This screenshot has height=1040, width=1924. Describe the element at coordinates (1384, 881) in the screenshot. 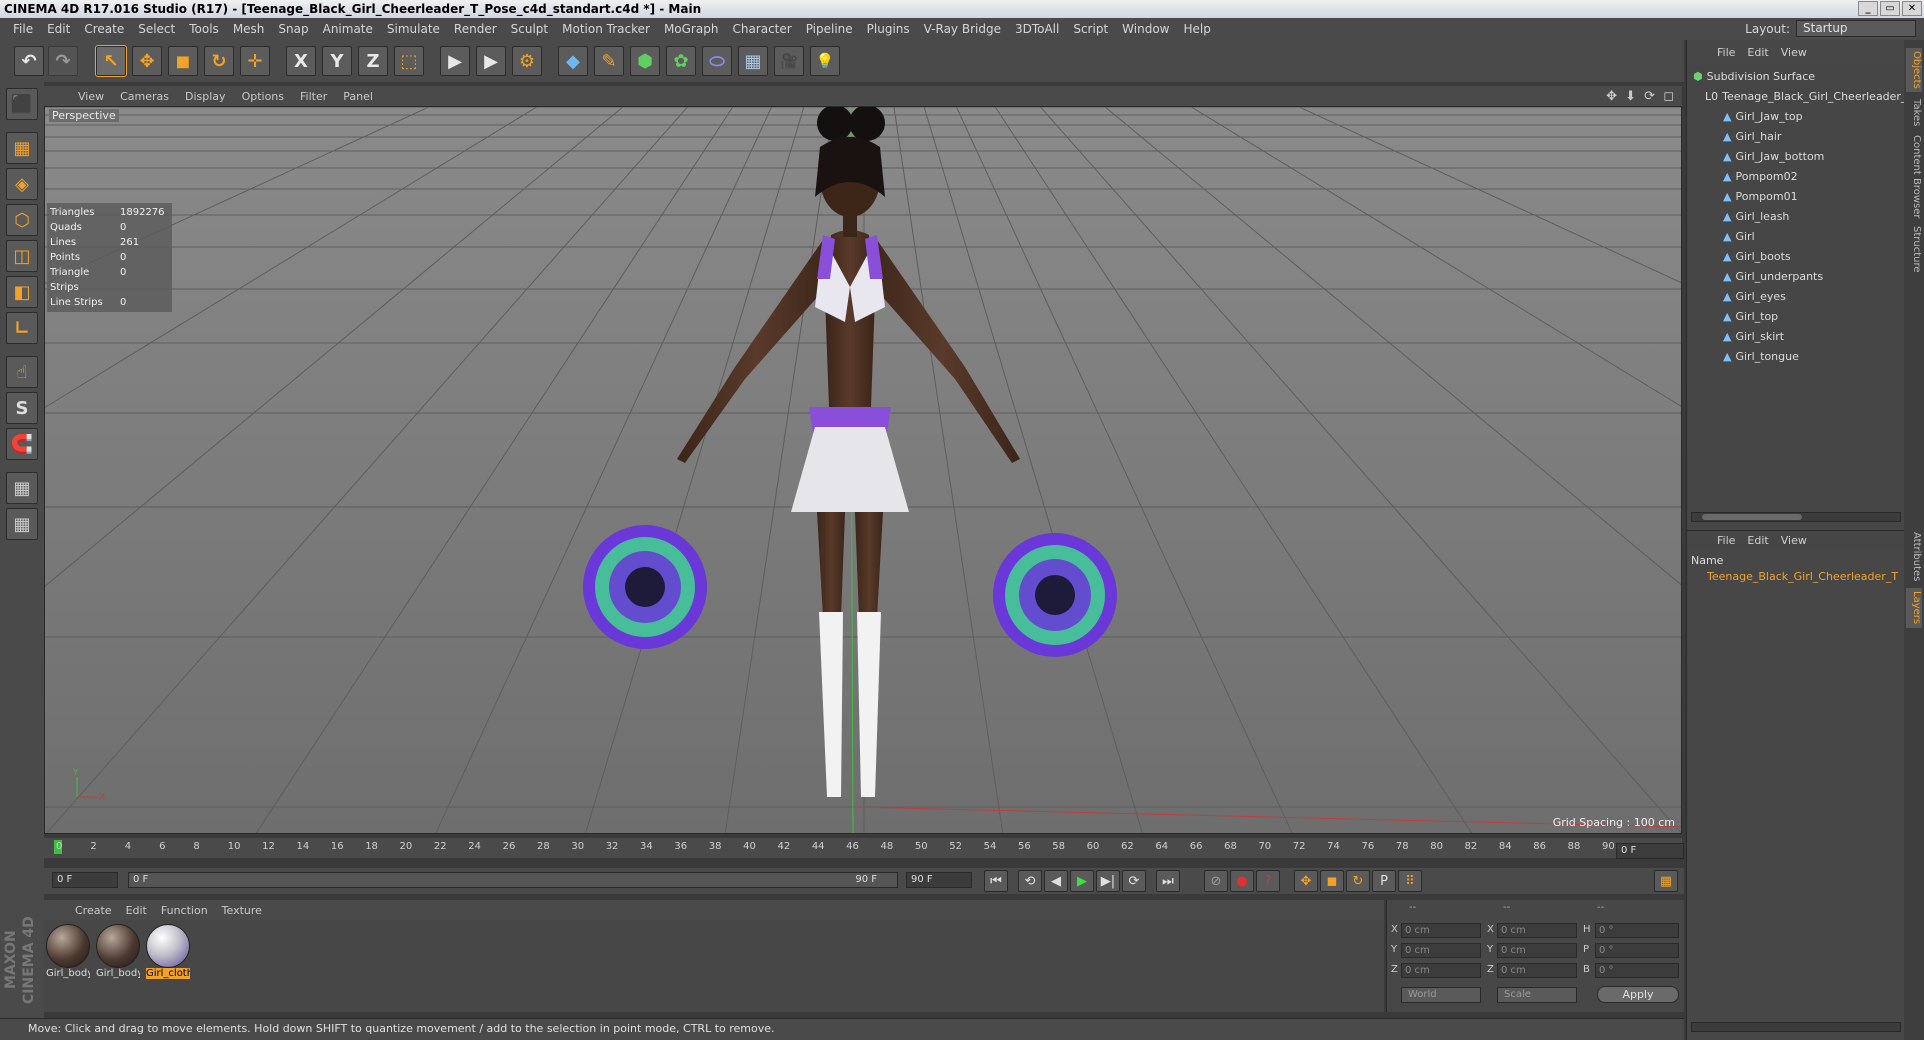

I see `key-parameter-button: P` at that location.